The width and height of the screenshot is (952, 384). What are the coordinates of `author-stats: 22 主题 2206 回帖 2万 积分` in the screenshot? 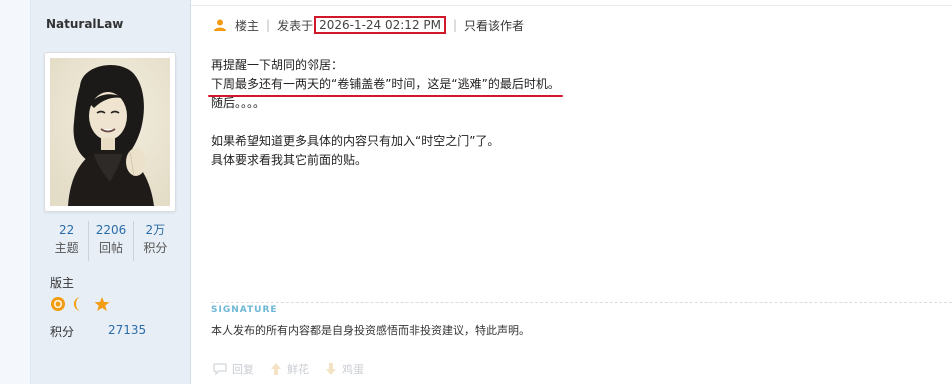 It's located at (111, 241).